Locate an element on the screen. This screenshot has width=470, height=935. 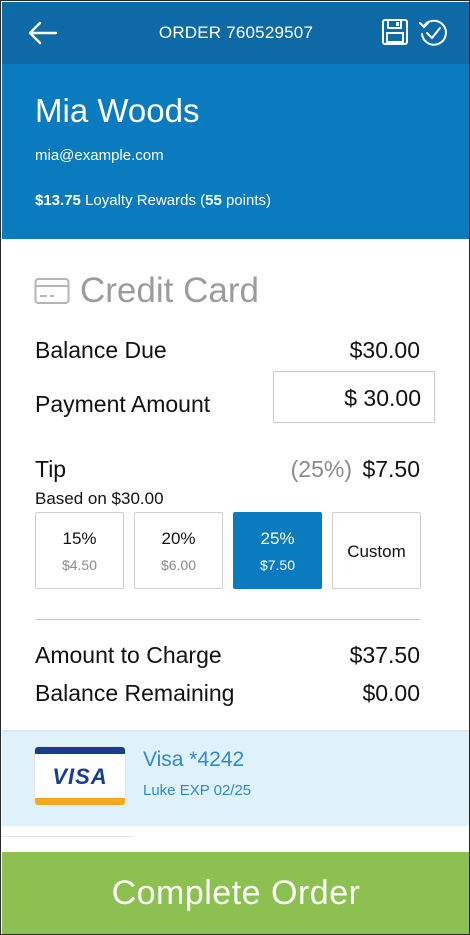
amount-to-charge-value: $37.50 is located at coordinates (384, 655).